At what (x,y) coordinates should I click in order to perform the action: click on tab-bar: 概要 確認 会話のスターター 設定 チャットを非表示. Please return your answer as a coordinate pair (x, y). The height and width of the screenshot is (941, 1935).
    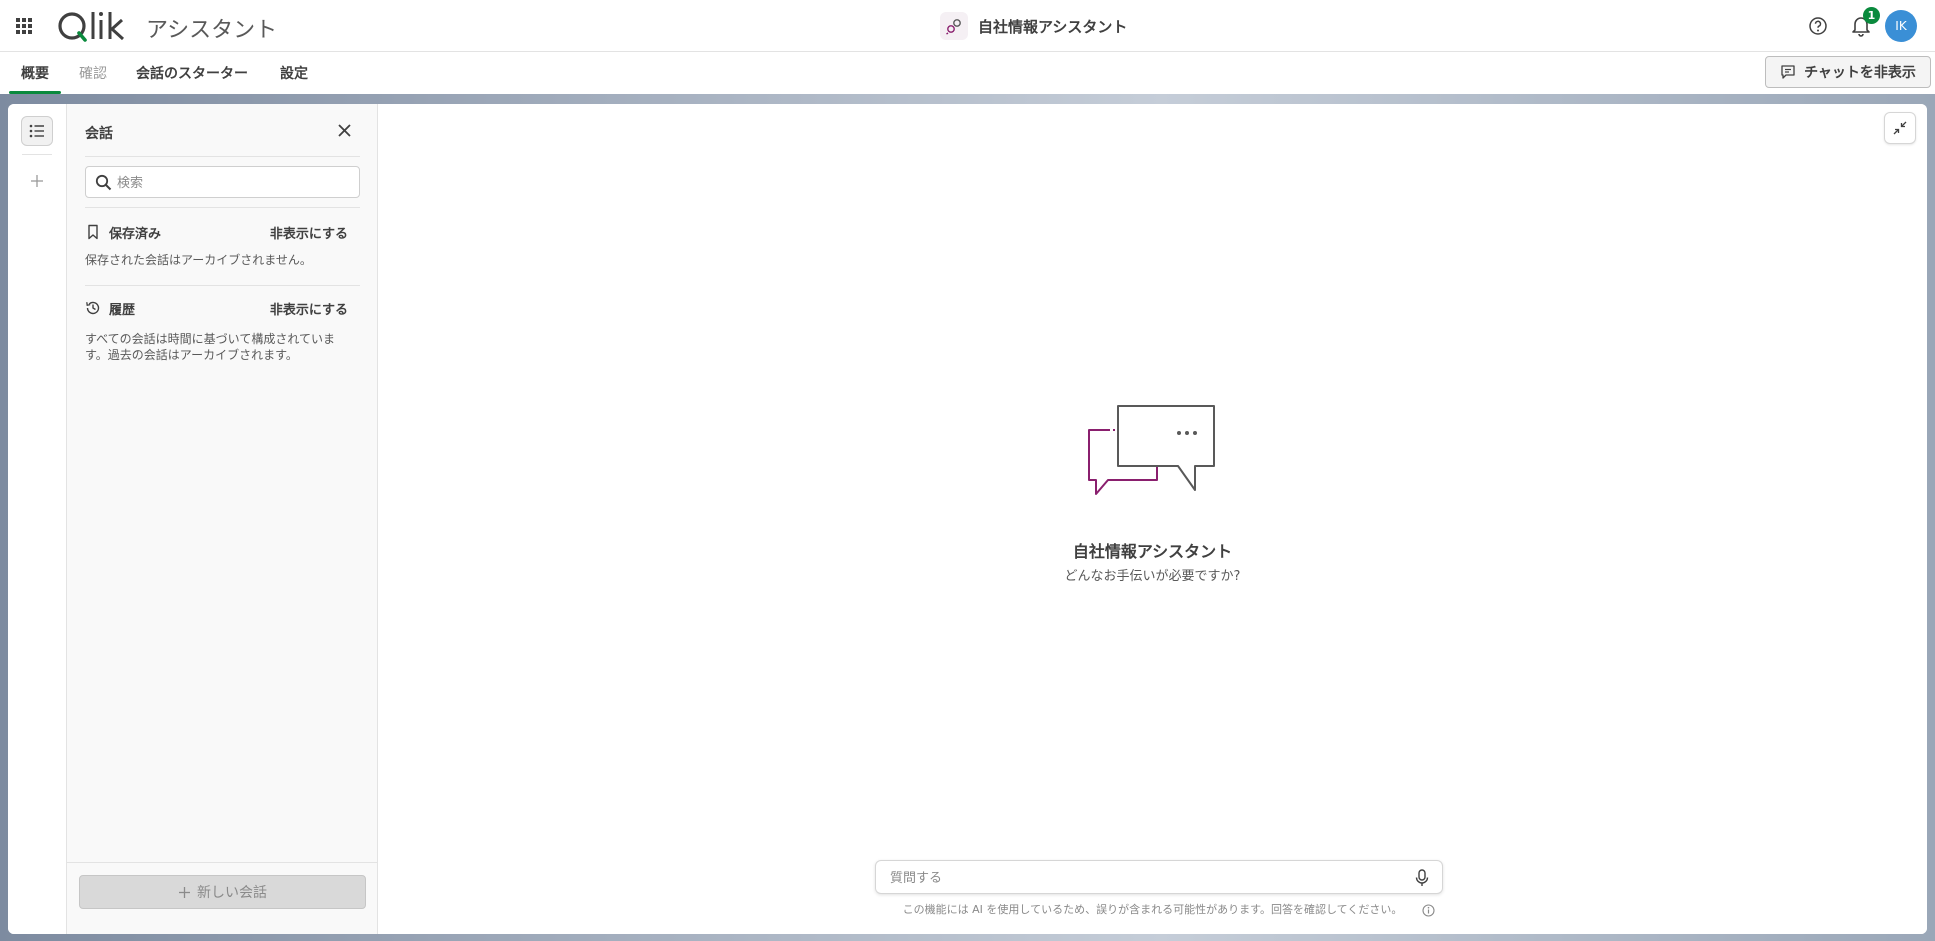
    Looking at the image, I should click on (967, 73).